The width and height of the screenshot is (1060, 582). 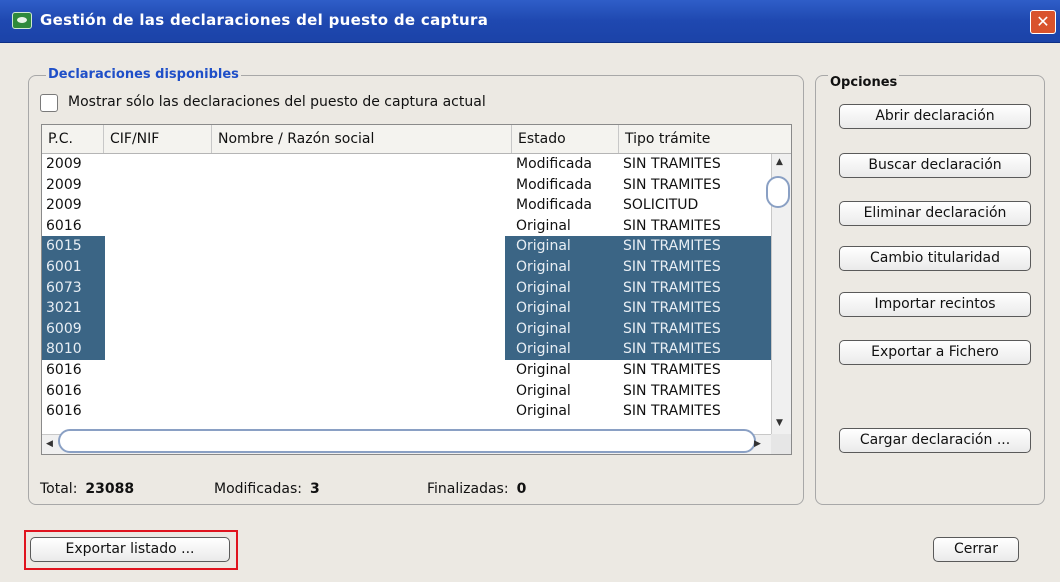 What do you see at coordinates (73, 246) in the screenshot?
I see `cell-pc: 6015` at bounding box center [73, 246].